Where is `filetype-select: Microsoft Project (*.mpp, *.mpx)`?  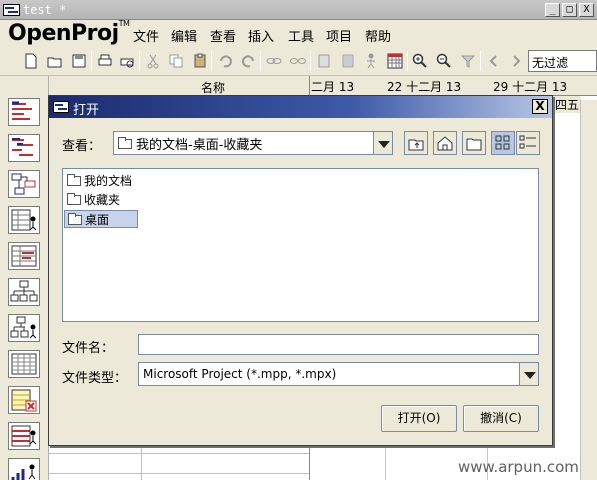
filetype-select: Microsoft Project (*.mpp, *.mpx) is located at coordinates (338, 374).